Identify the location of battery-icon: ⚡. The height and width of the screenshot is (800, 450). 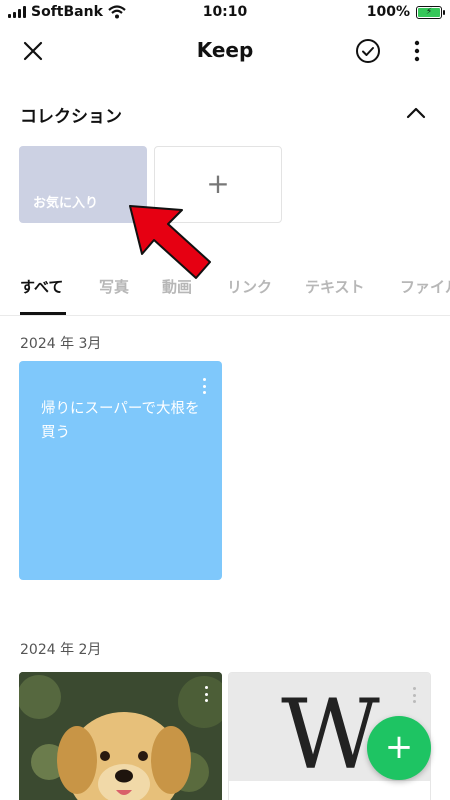
(430, 12).